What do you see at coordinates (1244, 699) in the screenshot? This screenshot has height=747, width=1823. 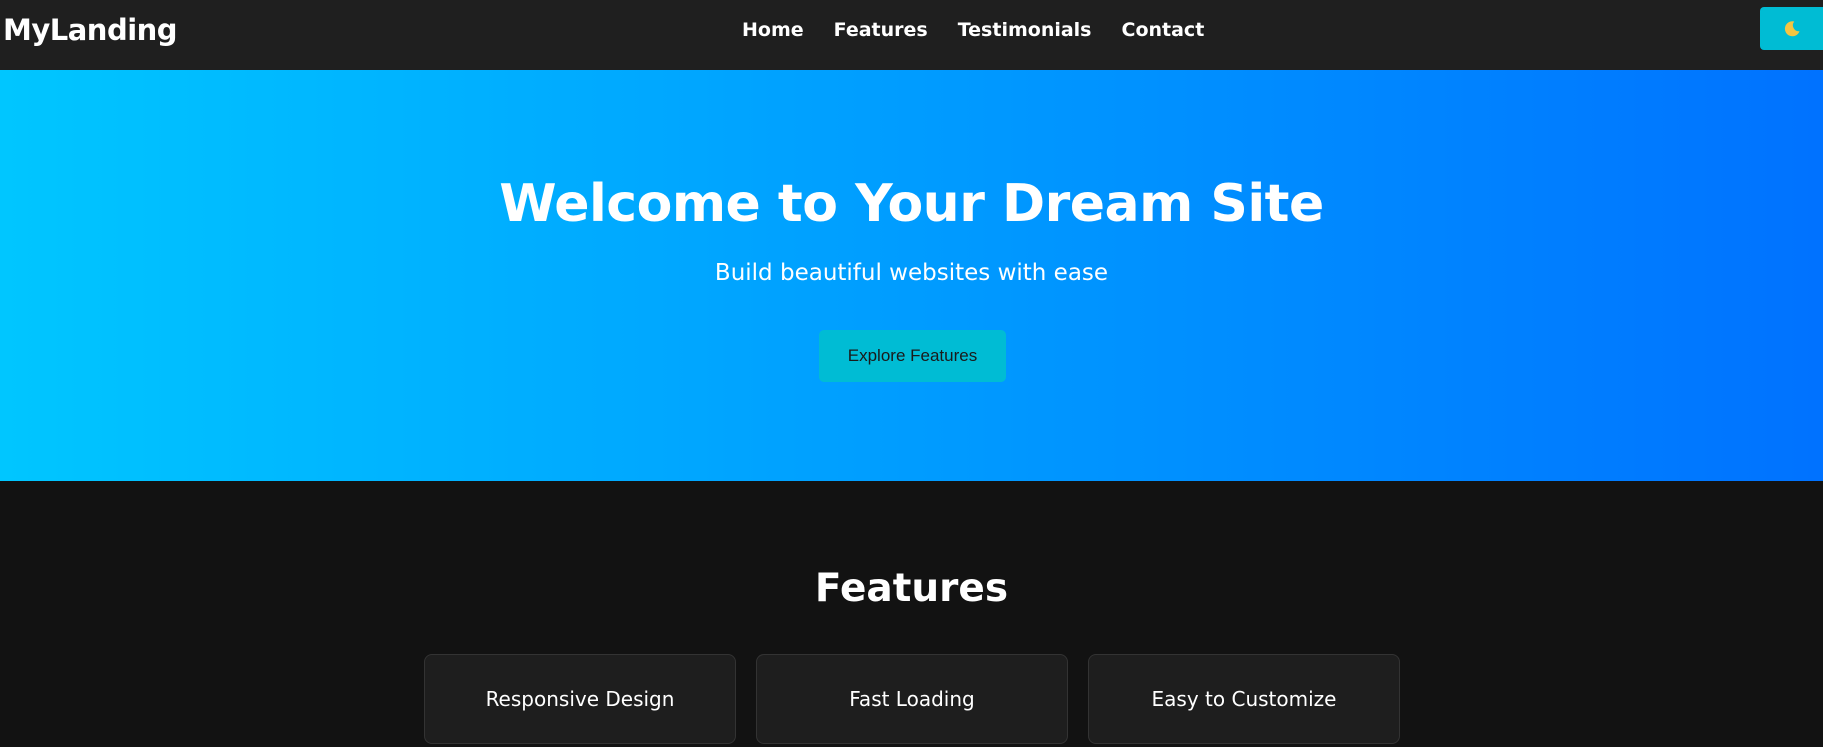 I see `feature-card-easy-to-customize: Easy to Customize` at bounding box center [1244, 699].